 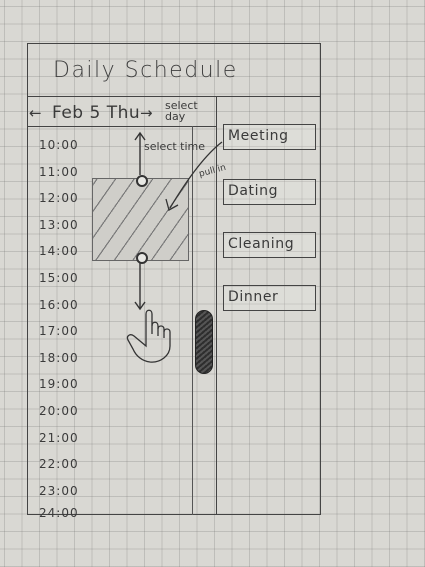 What do you see at coordinates (174, 247) in the screenshot?
I see `annotation-arrows` at bounding box center [174, 247].